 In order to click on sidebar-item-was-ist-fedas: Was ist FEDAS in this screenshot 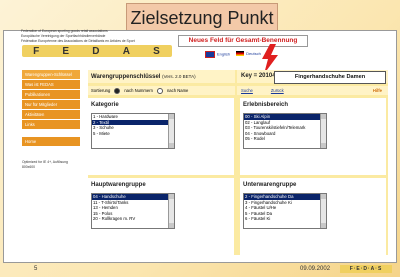, I will do `click(51, 85)`.